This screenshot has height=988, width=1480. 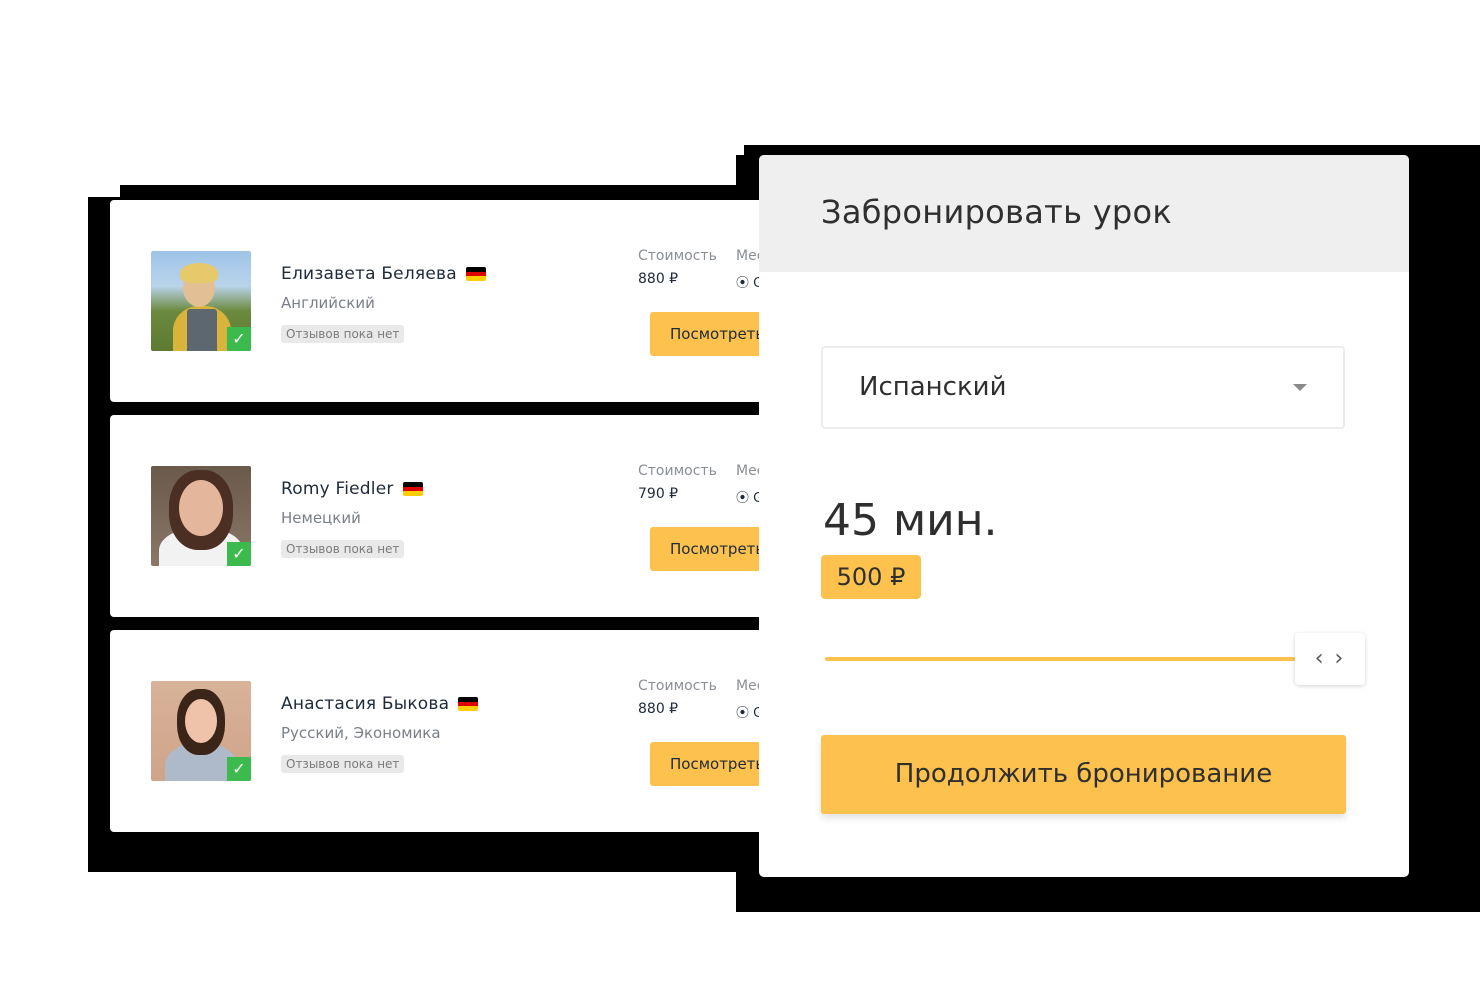 What do you see at coordinates (365, 704) in the screenshot?
I see `tutor-name: Анастасия Быкова` at bounding box center [365, 704].